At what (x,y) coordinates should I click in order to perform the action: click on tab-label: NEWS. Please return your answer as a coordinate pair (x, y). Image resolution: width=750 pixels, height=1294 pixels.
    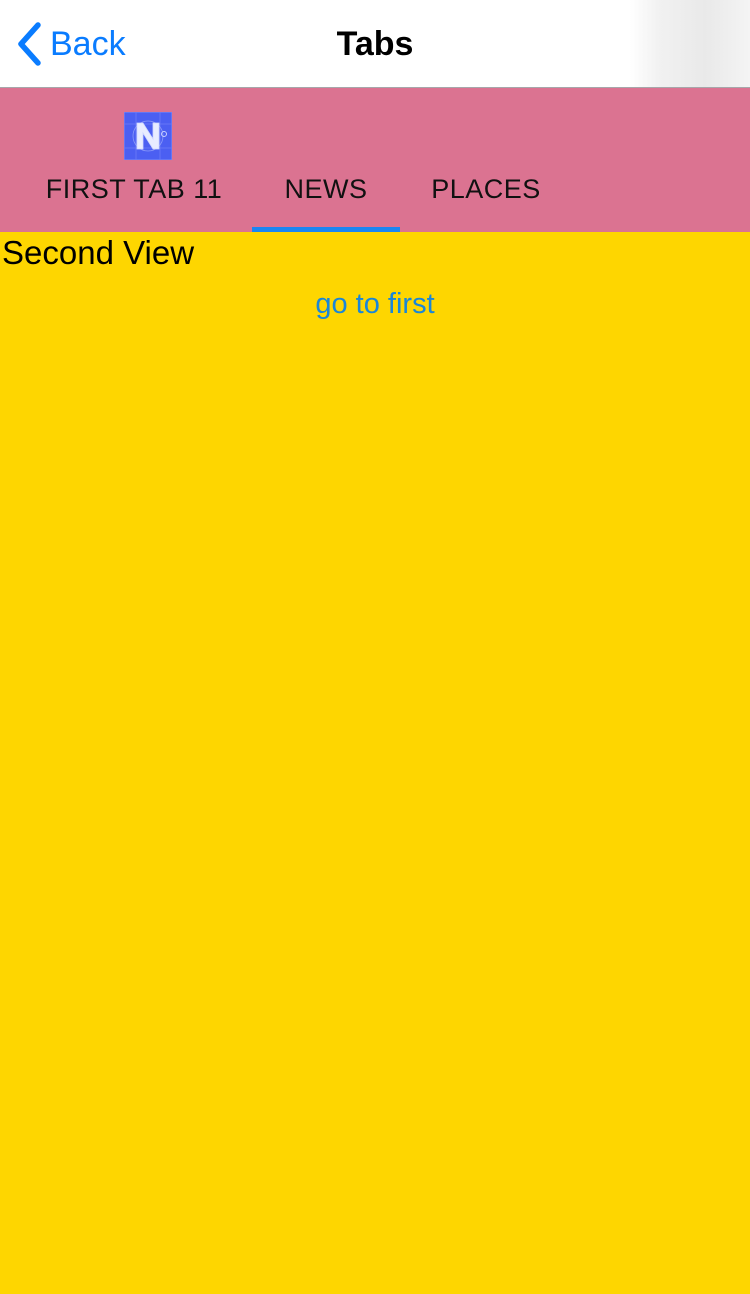
    Looking at the image, I should click on (326, 189).